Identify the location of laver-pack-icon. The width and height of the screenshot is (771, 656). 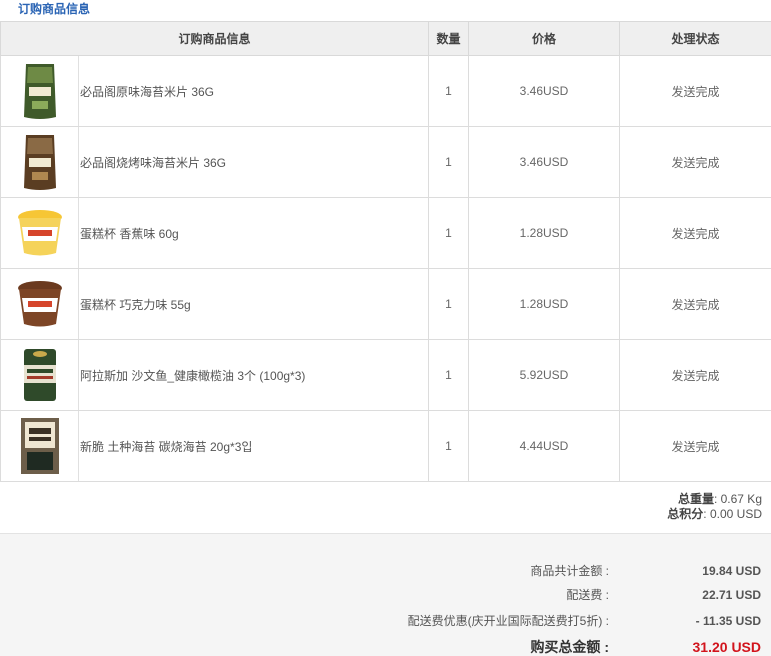
(40, 446).